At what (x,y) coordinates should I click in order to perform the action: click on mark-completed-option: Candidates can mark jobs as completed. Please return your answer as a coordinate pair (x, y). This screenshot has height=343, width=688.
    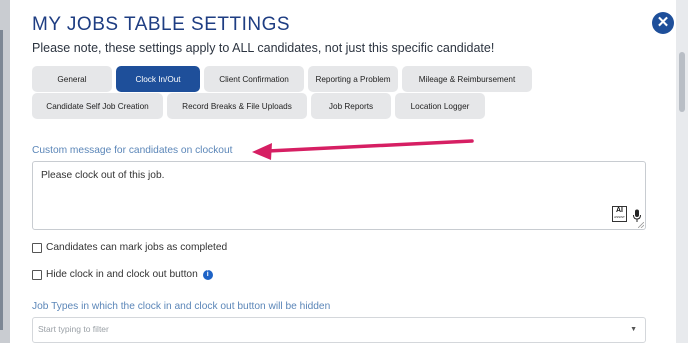
    Looking at the image, I should click on (129, 247).